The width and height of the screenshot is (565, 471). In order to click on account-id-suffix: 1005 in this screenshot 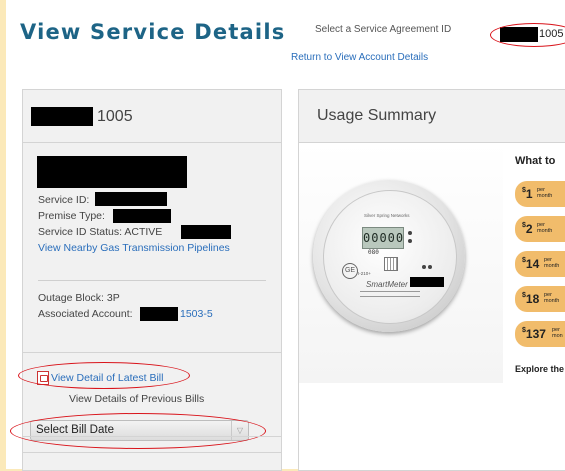, I will do `click(115, 116)`.